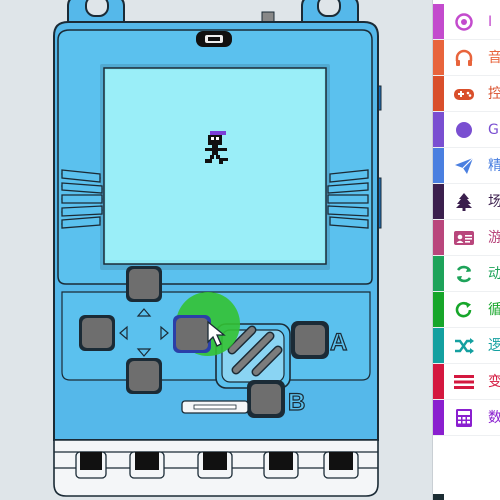  I want to click on category-label: 逻, so click(494, 346).